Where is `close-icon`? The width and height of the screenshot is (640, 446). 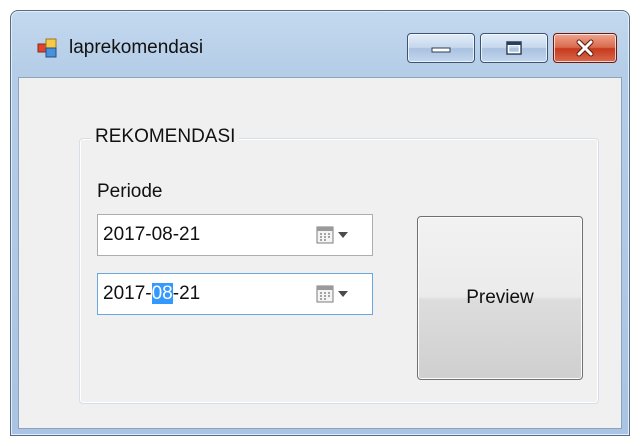
close-icon is located at coordinates (585, 48).